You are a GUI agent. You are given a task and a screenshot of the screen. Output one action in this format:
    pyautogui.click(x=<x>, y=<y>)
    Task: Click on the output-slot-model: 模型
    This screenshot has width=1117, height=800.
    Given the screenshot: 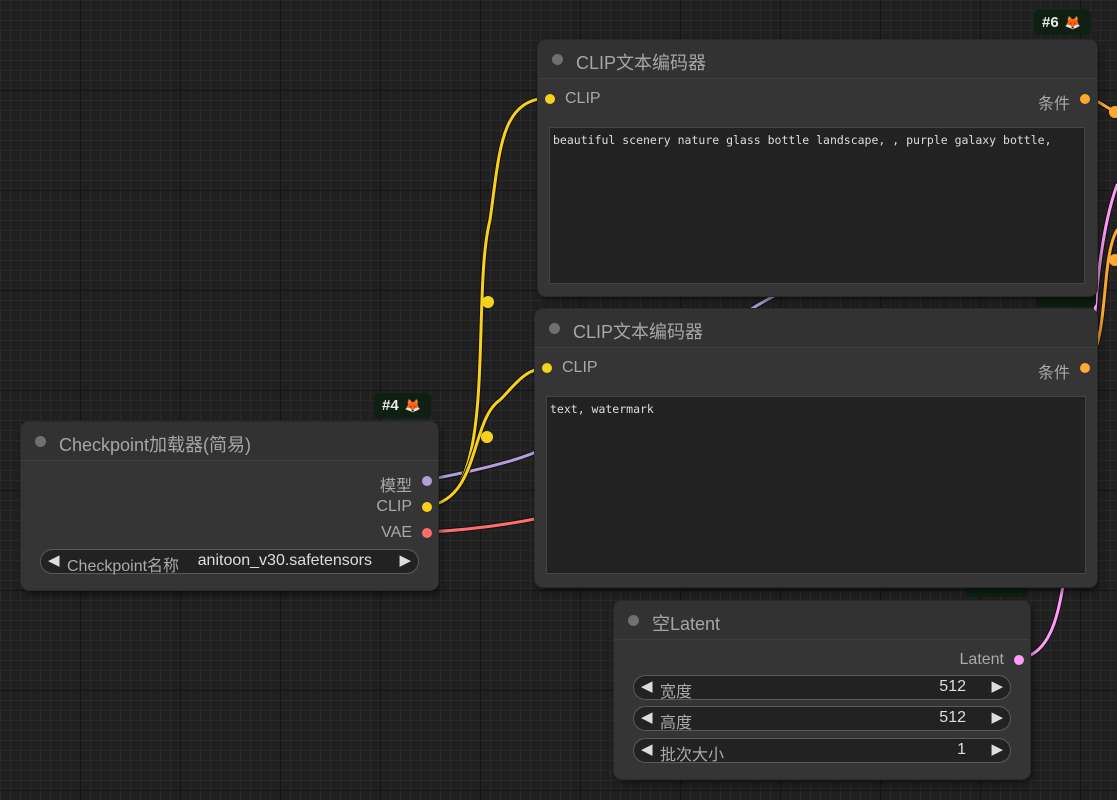 What is the action you would take?
    pyautogui.click(x=406, y=484)
    